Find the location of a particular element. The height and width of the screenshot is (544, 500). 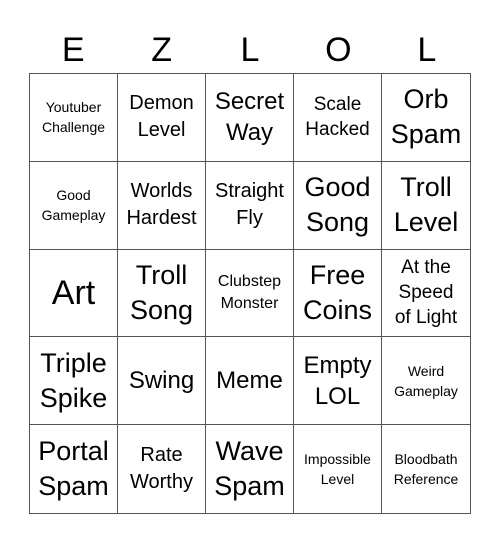

cell-label: Impossible Level is located at coordinates (337, 469).